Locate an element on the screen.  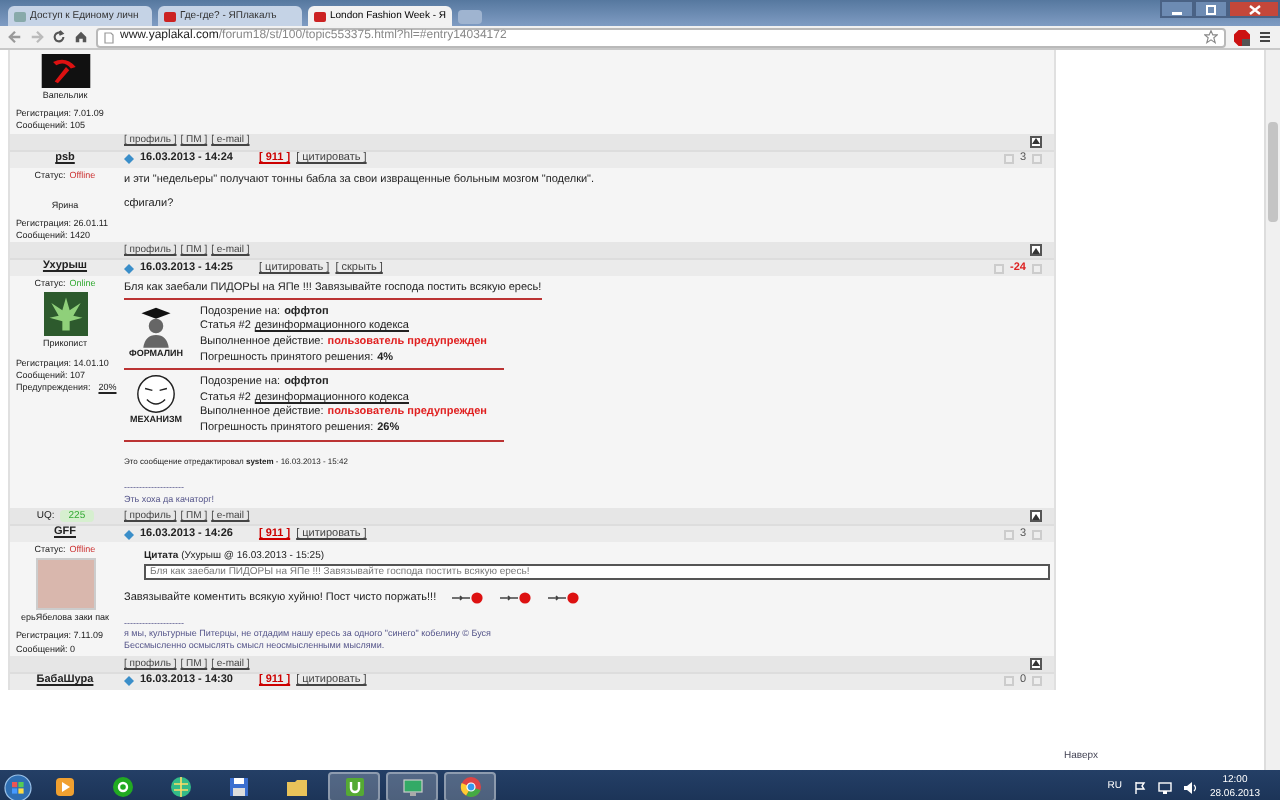
maximize-icon is located at coordinates (1211, 9).